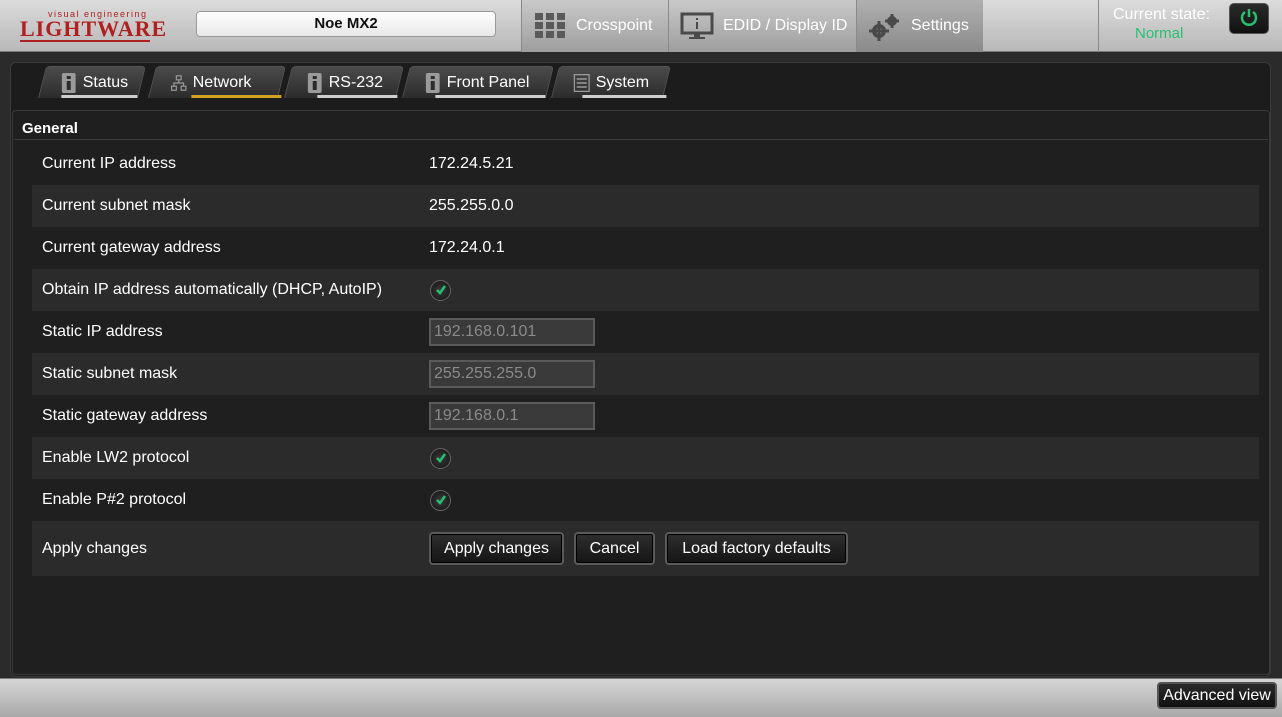  Describe the element at coordinates (641, 697) in the screenshot. I see `bottom-bar` at that location.